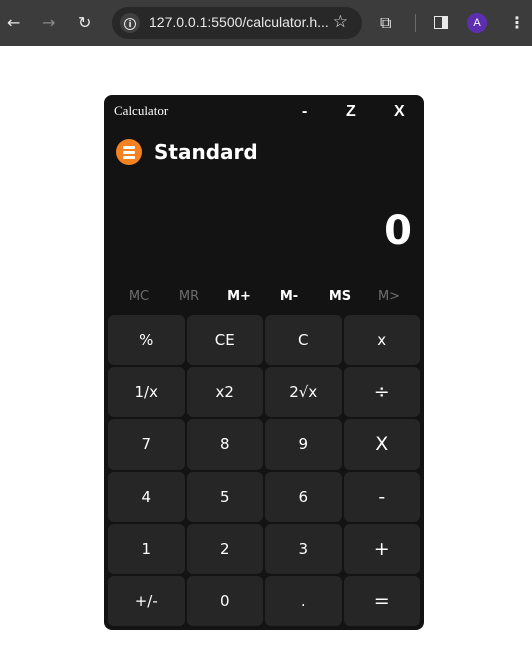  What do you see at coordinates (304, 112) in the screenshot?
I see `minimize-button: -` at bounding box center [304, 112].